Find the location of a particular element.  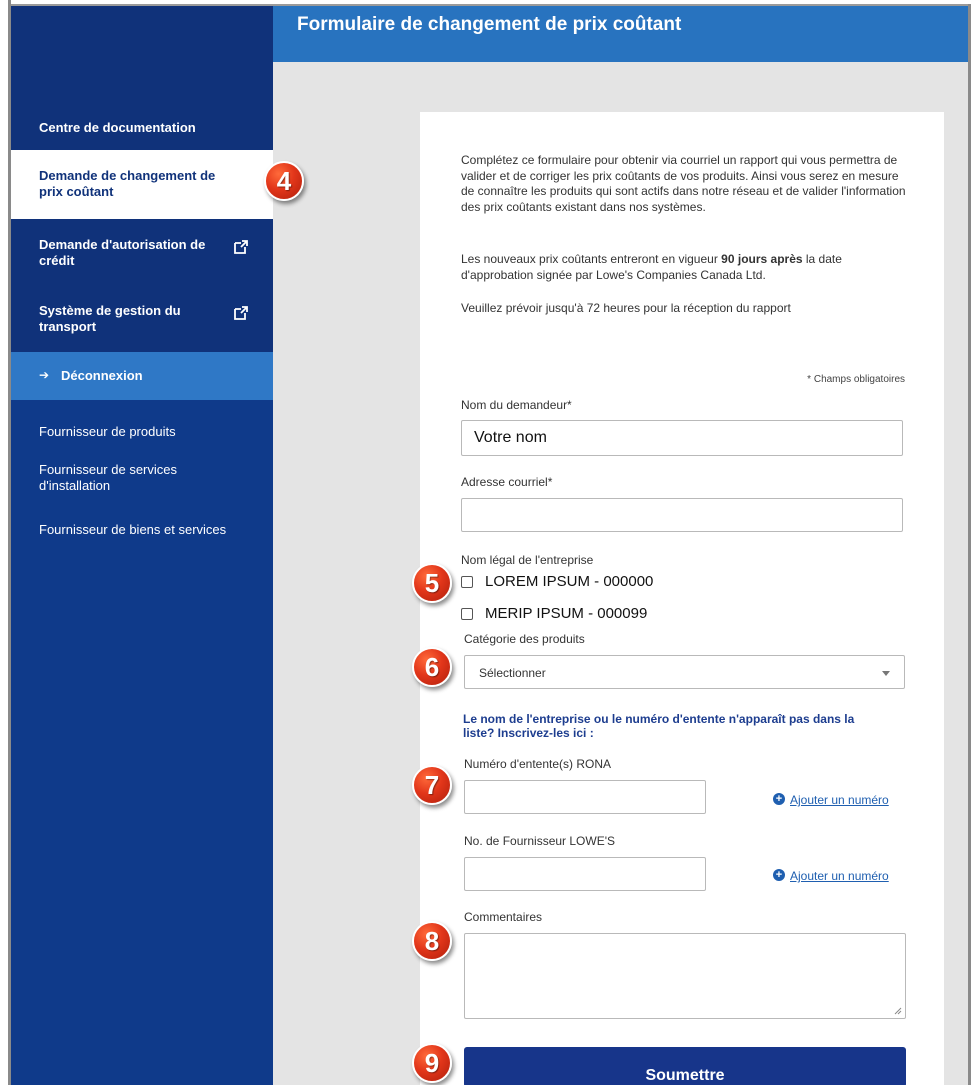

lowes-label: No. de Fournisseur LOWE'S is located at coordinates (540, 841).